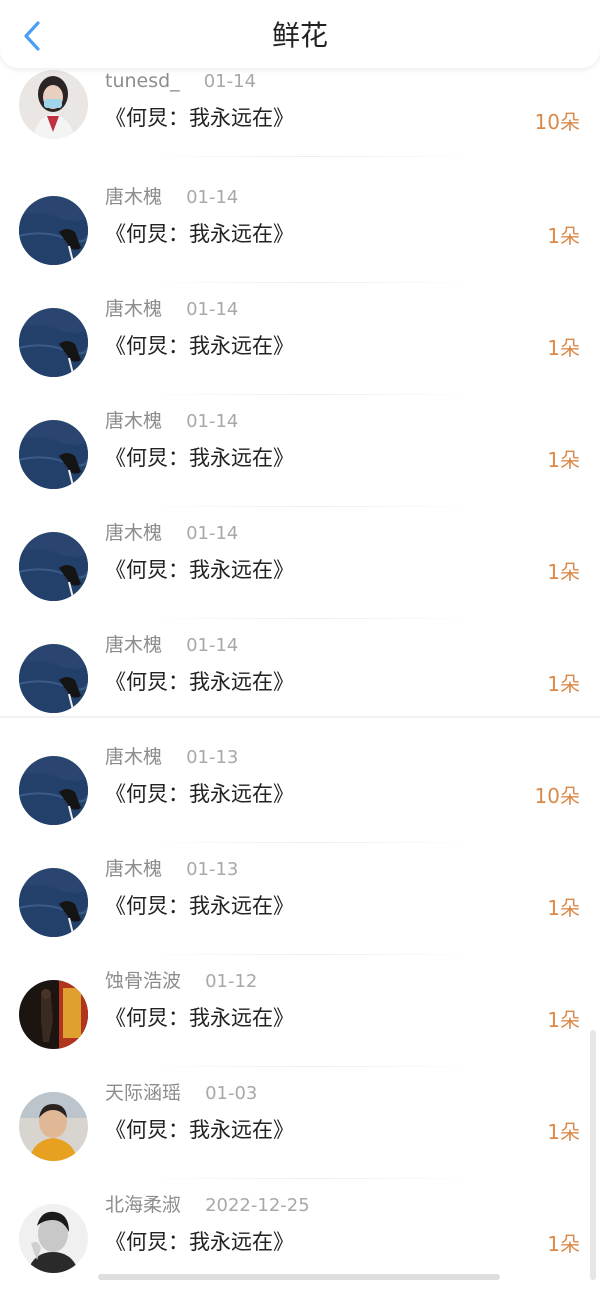 The height and width of the screenshot is (1302, 600). Describe the element at coordinates (143, 981) in the screenshot. I see `user-name: 蚀骨浩波` at that location.